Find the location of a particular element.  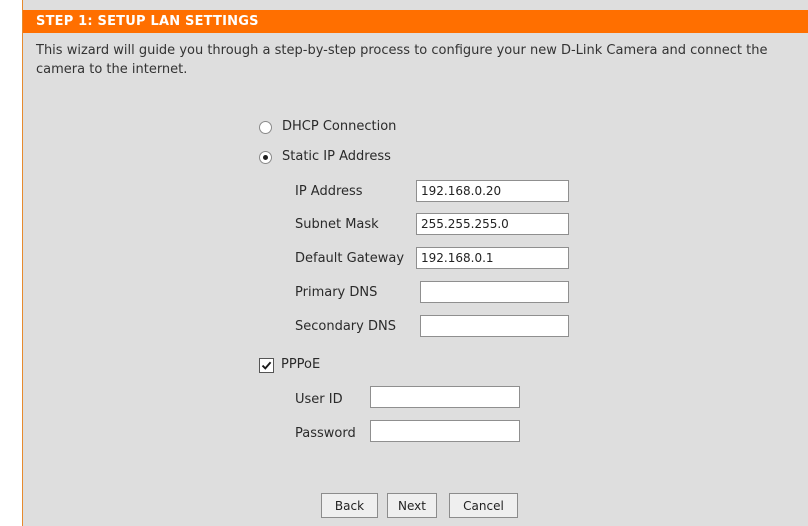

next-button: Next is located at coordinates (412, 505).